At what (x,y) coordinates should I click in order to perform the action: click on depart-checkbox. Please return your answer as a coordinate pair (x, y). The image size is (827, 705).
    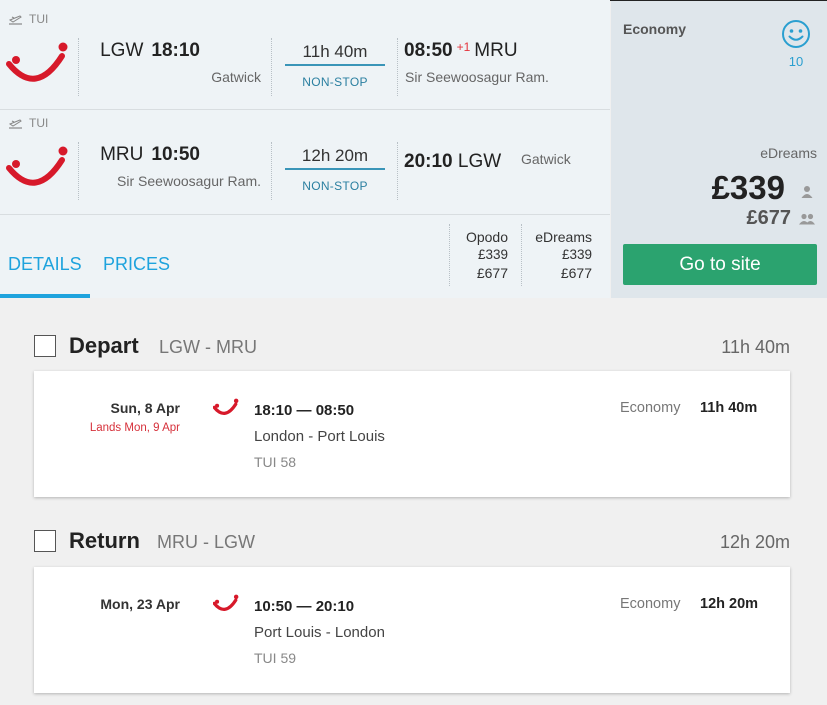
    Looking at the image, I should click on (45, 346).